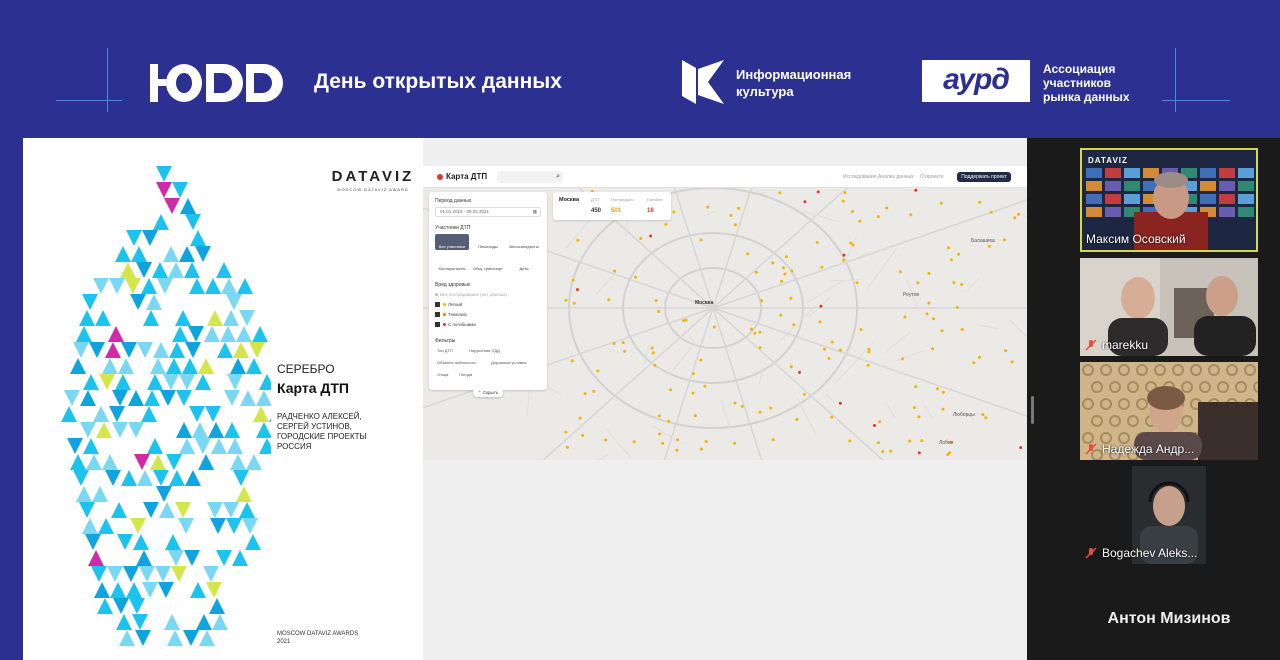 The width and height of the screenshot is (1280, 660). Describe the element at coordinates (1169, 200) in the screenshot. I see `video-tile-active-speaker: DATAVIZ Максим Осовский` at that location.